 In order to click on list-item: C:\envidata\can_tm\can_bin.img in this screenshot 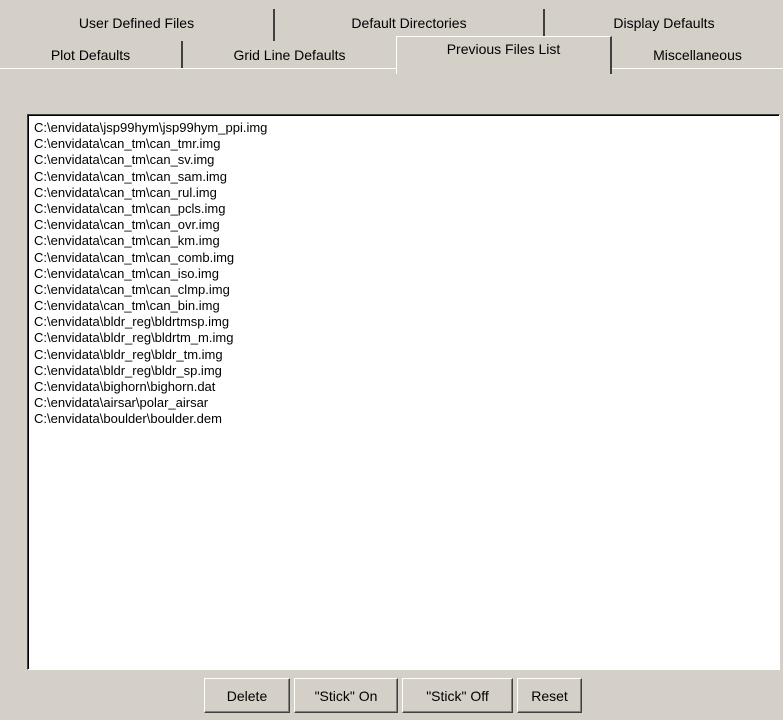, I will do `click(403, 306)`.